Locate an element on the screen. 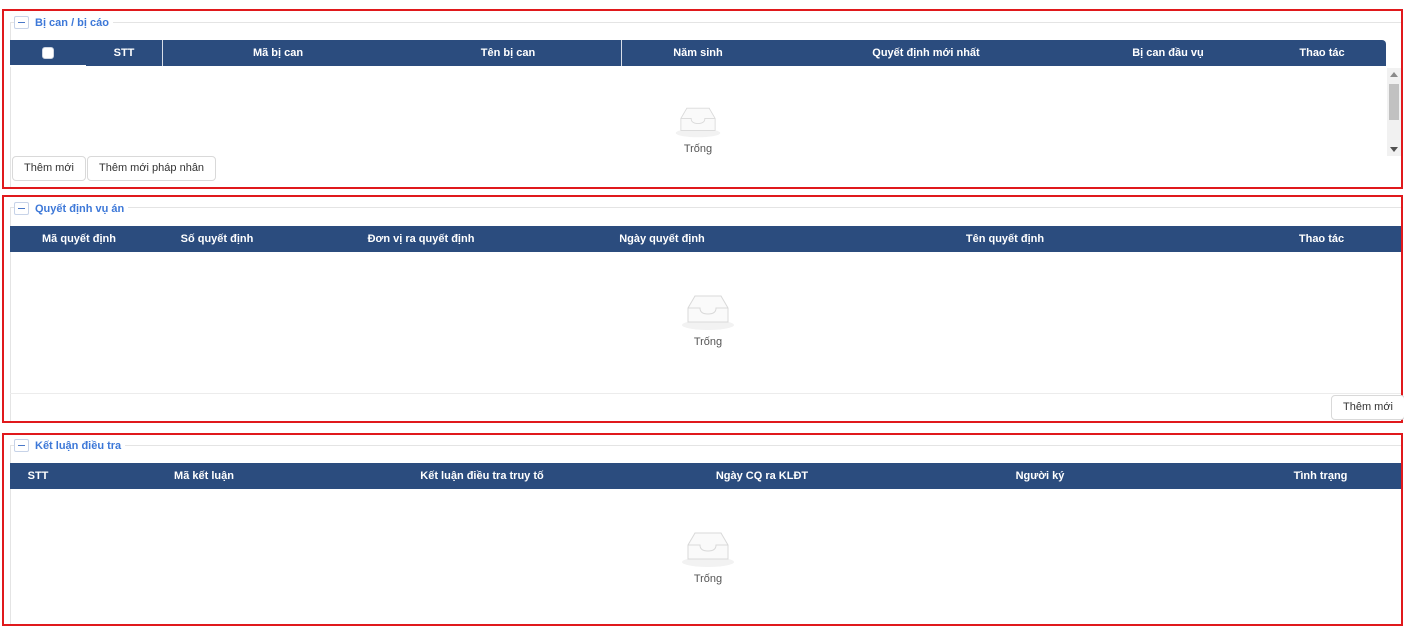 The image size is (1404, 627). column-header-decision-date: Ngày quyết định is located at coordinates (662, 239).